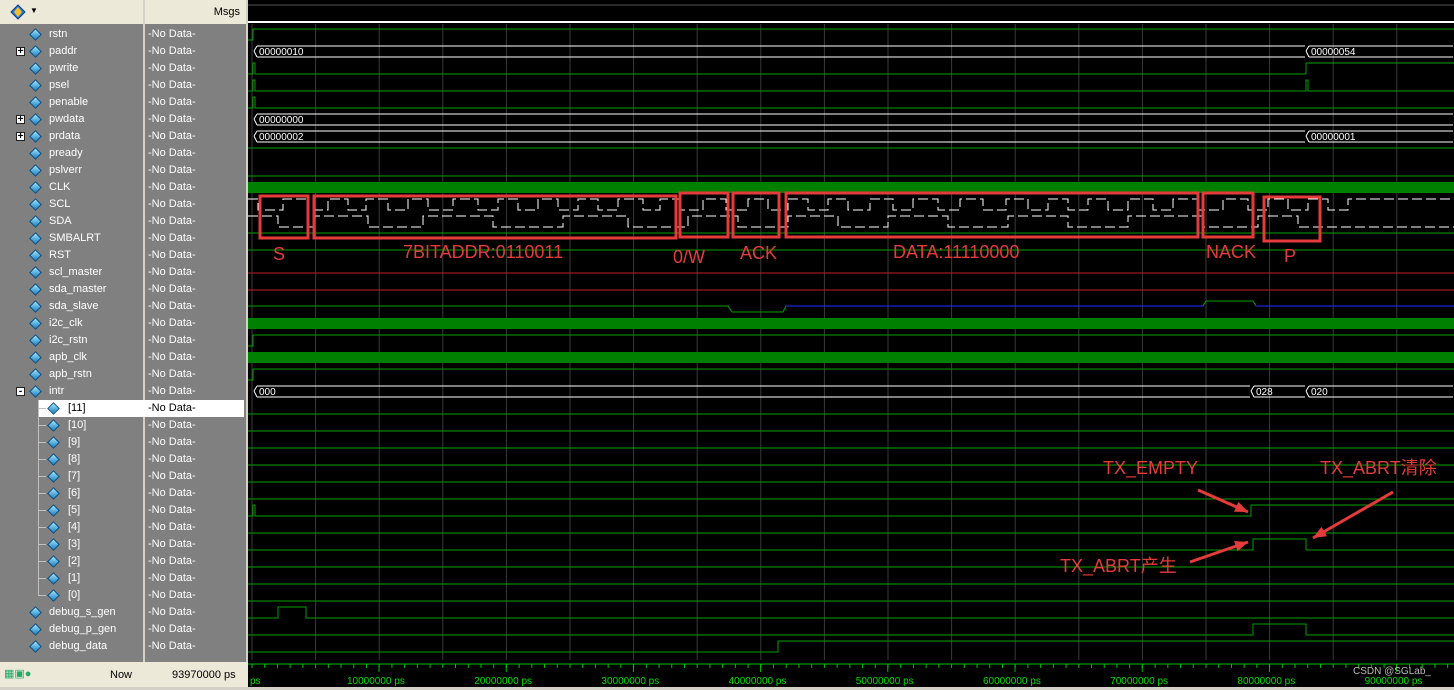  What do you see at coordinates (281, 120) in the screenshot?
I see `bus-value: 00000000` at bounding box center [281, 120].